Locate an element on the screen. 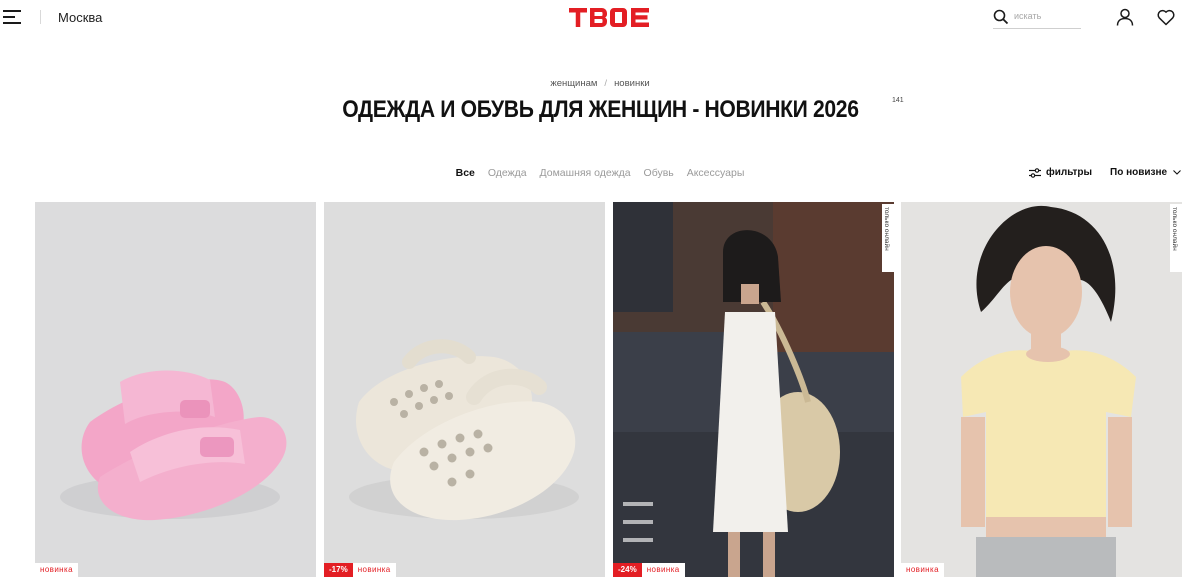  site-header: Москва is located at coordinates (600, 18).